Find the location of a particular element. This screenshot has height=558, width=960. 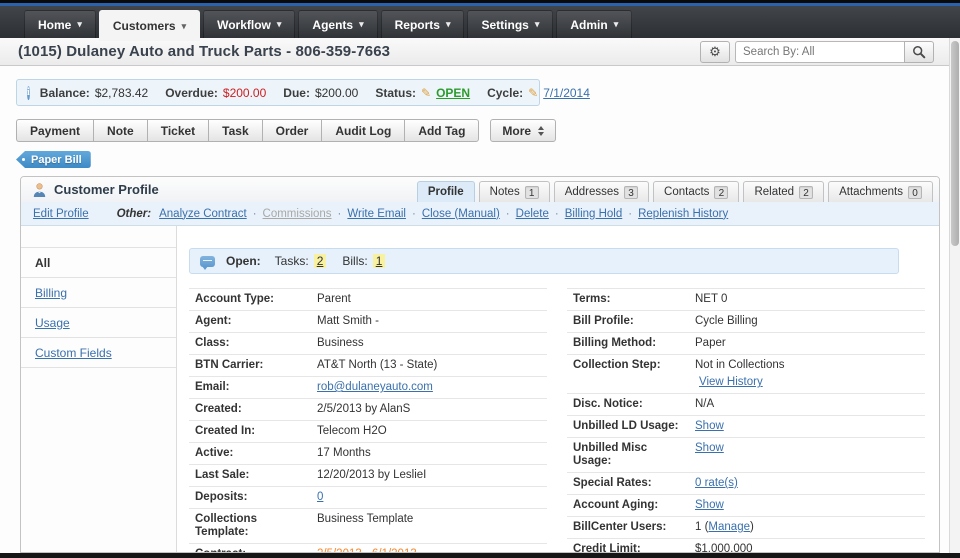

cycle-value-link: 7/1/2014 is located at coordinates (566, 93).